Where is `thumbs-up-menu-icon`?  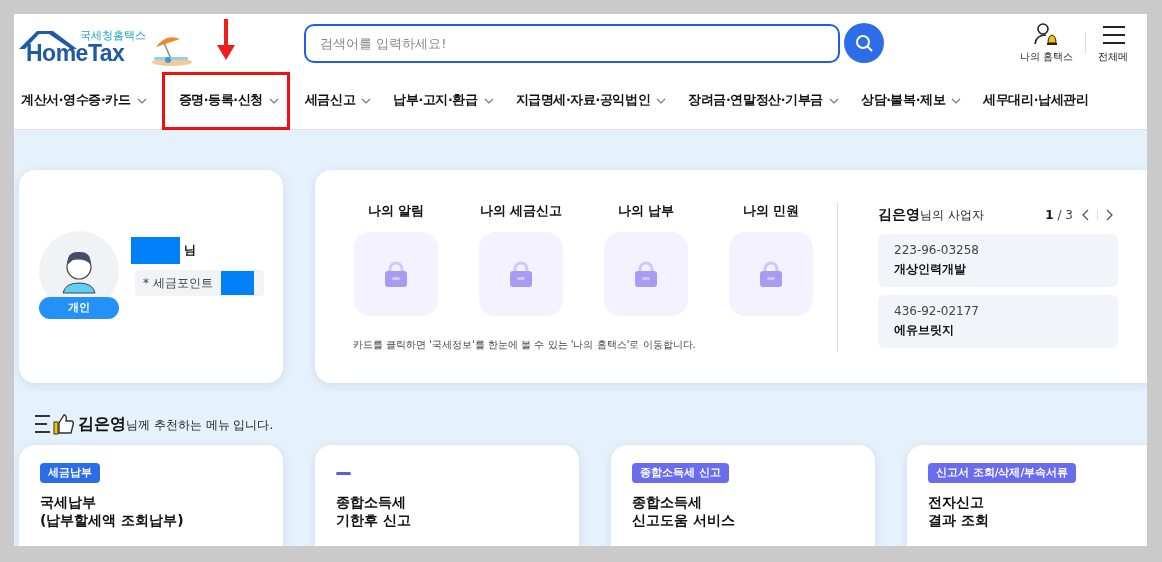 thumbs-up-menu-icon is located at coordinates (54, 424).